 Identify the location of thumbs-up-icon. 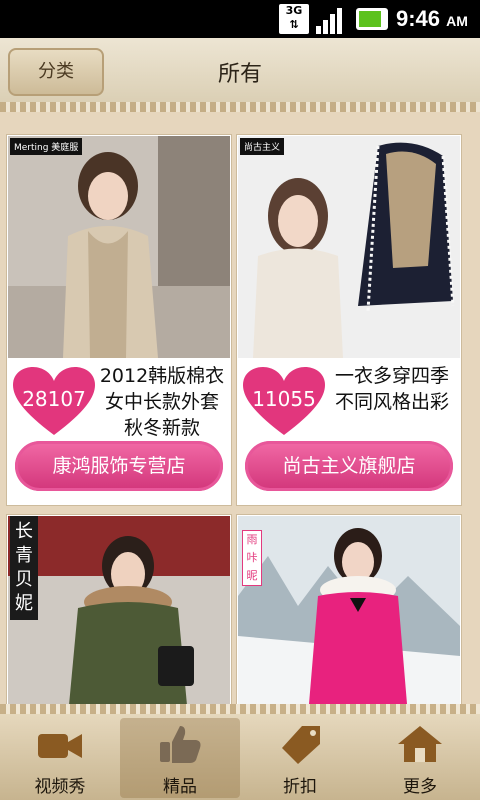
(180, 744).